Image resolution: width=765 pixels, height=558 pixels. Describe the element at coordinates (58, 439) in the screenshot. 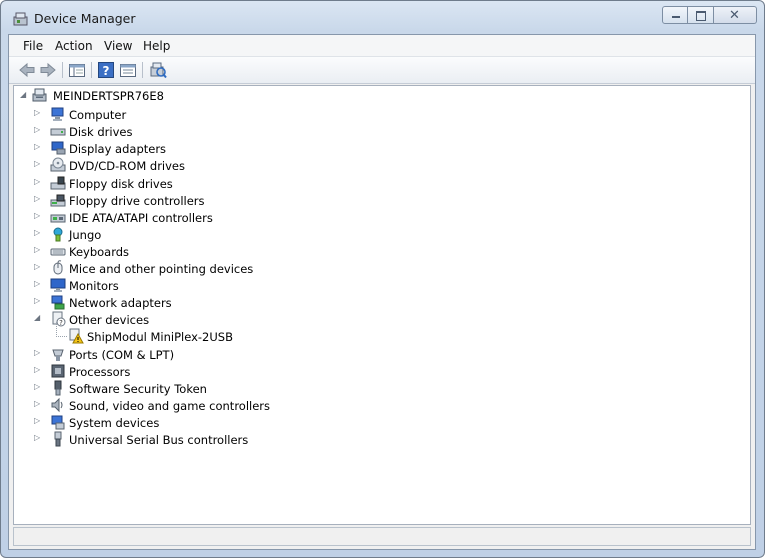

I see `usb-icon` at that location.